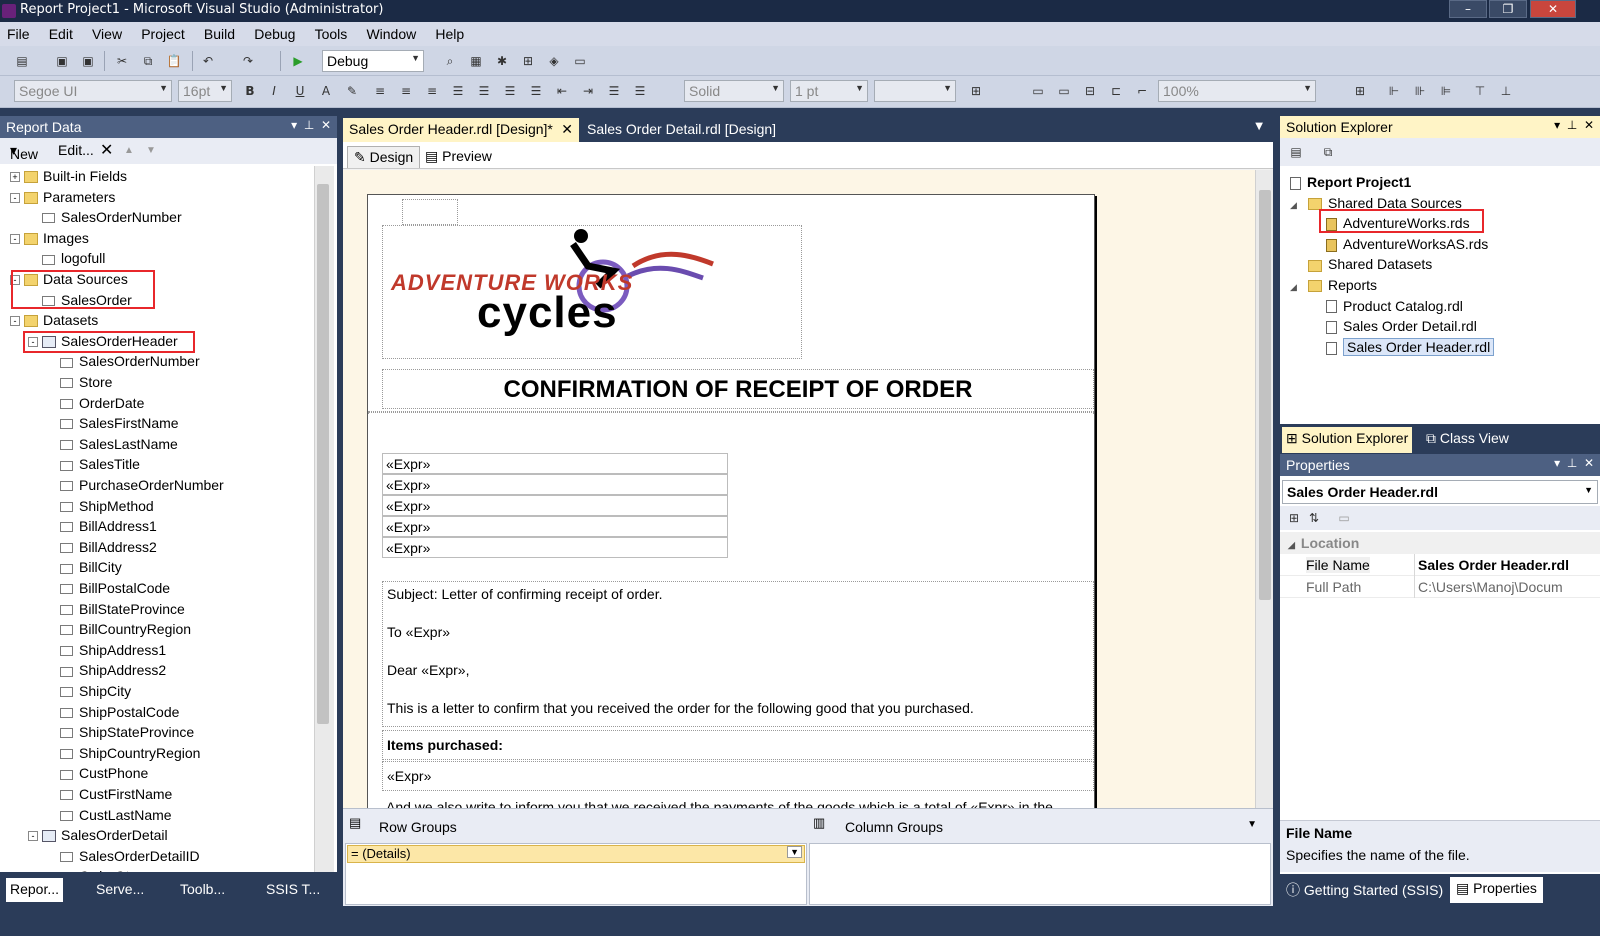  Describe the element at coordinates (1407, 244) in the screenshot. I see `solution-node: AdventureWorksAS.rds` at that location.